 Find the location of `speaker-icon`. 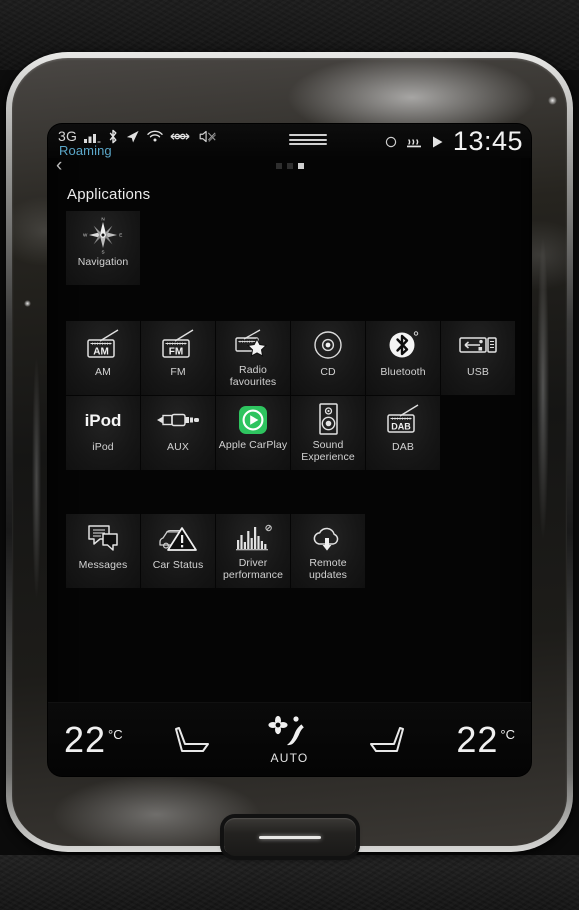

speaker-icon is located at coordinates (328, 420).